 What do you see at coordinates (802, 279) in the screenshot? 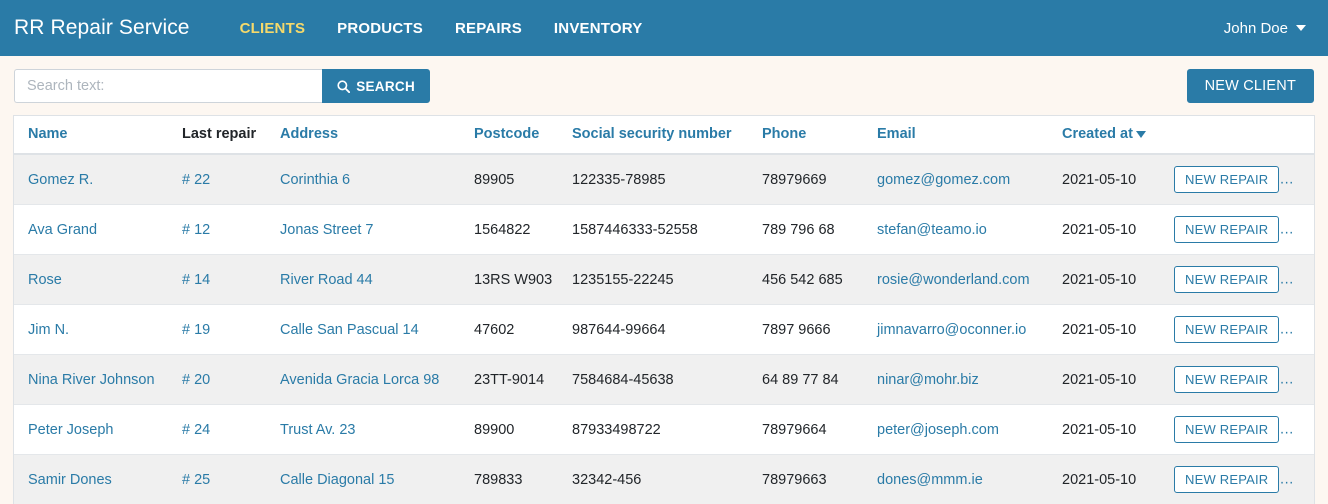
I see `text-phone: 456 542 685` at bounding box center [802, 279].